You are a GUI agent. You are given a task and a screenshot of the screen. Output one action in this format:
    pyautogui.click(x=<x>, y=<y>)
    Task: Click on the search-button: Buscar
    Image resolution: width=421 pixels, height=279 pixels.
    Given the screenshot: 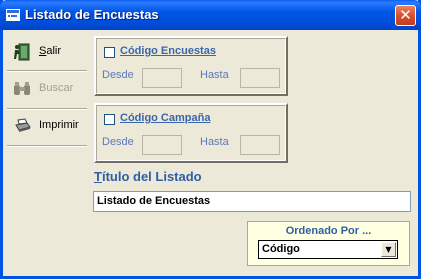 What is the action you would take?
    pyautogui.click(x=48, y=90)
    